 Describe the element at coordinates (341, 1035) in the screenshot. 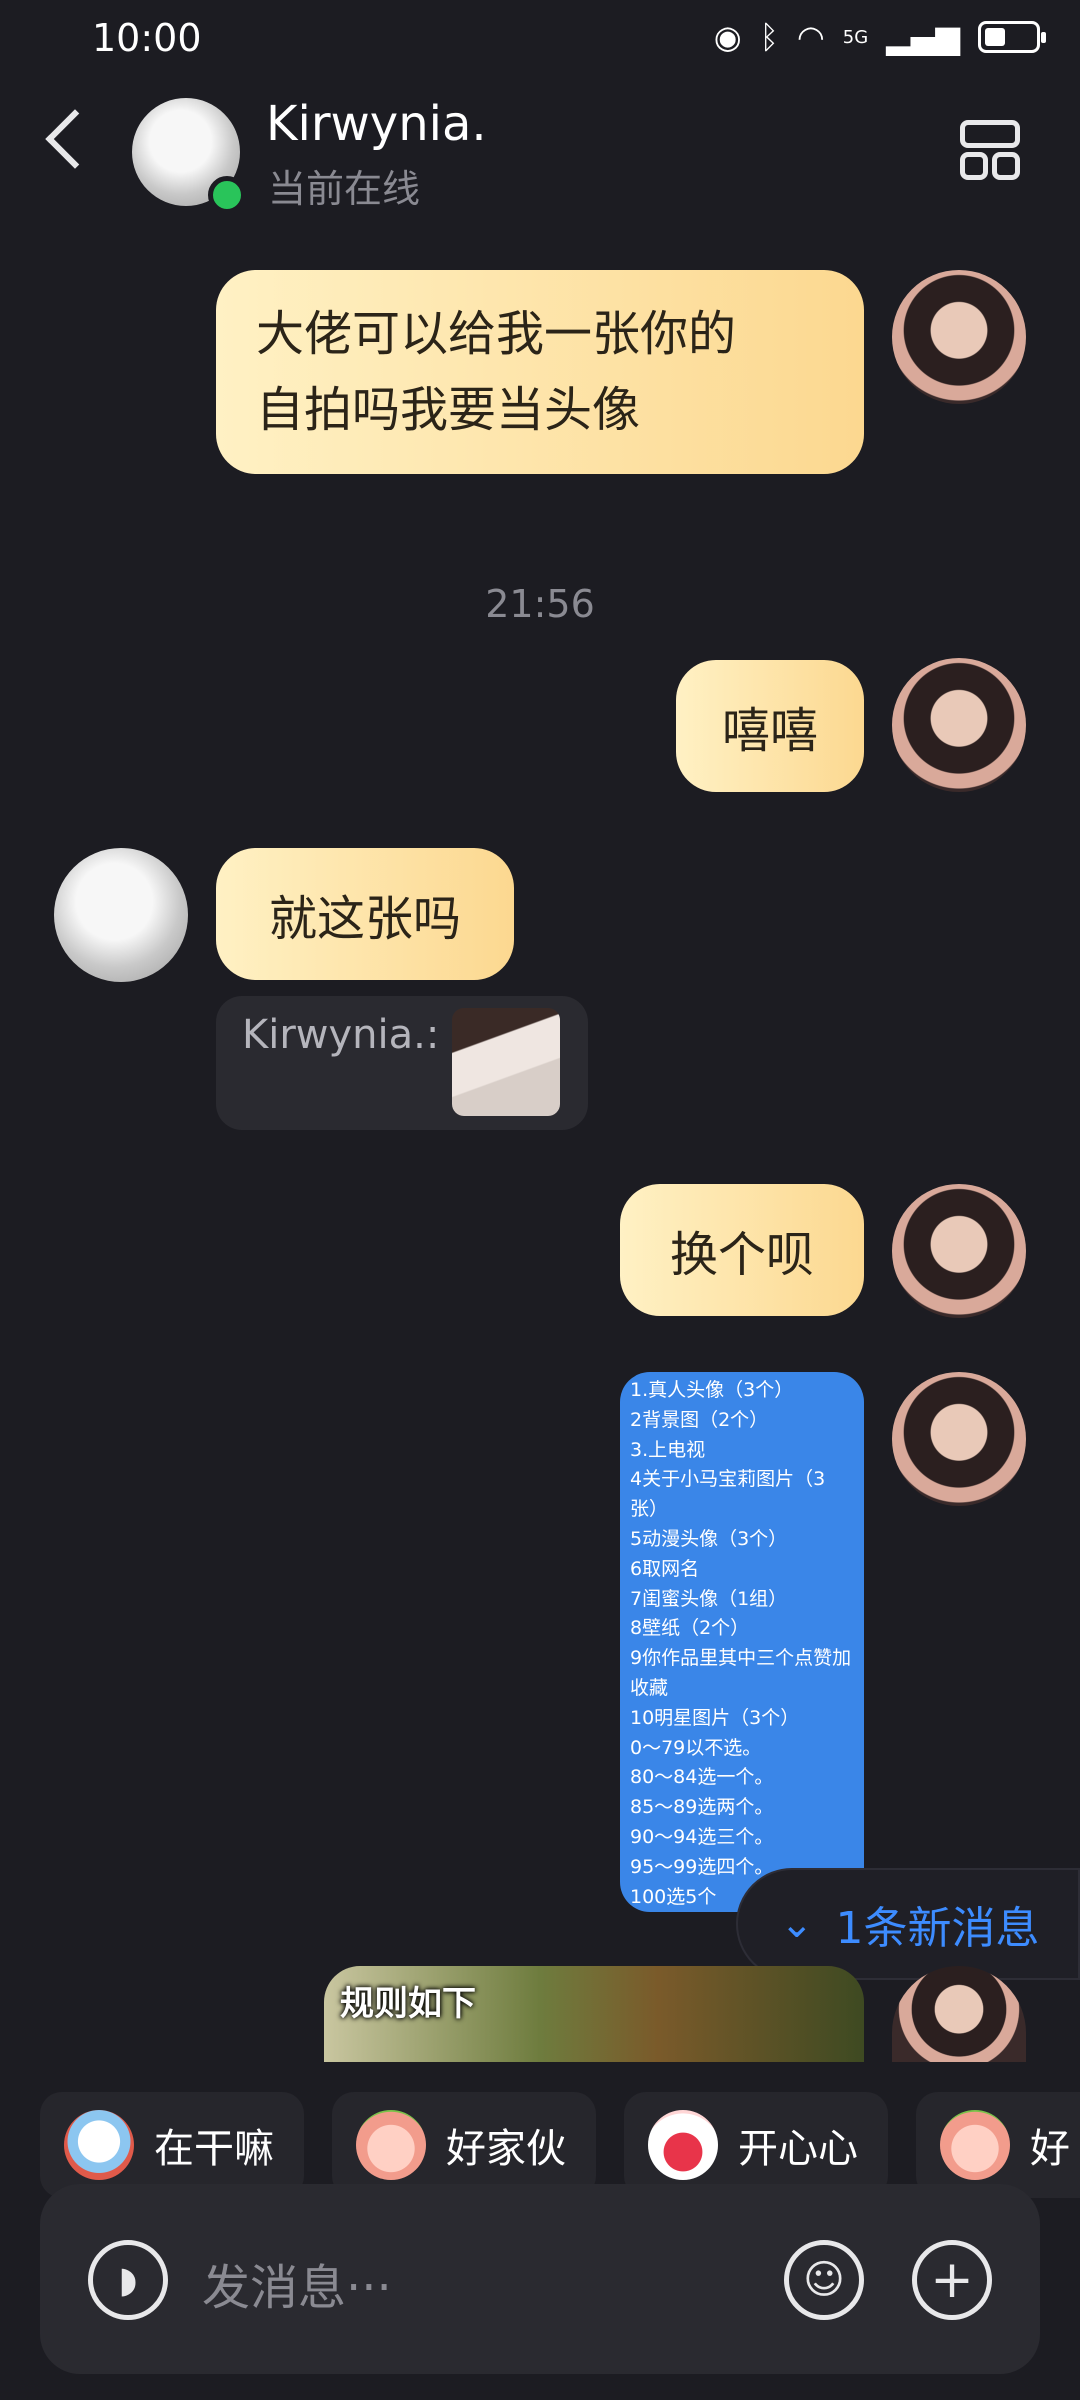

I see `quoted-sender-name: Kirwynia.:` at that location.